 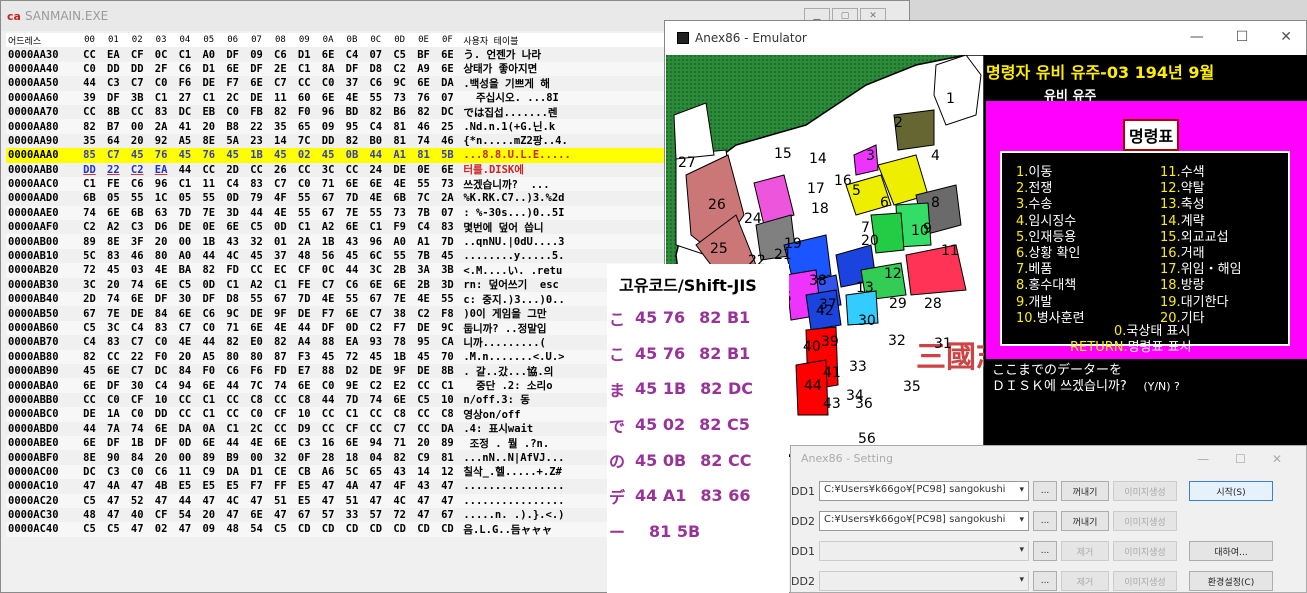 What do you see at coordinates (447, 98) in the screenshot?
I see `hex-byte: 07` at bounding box center [447, 98].